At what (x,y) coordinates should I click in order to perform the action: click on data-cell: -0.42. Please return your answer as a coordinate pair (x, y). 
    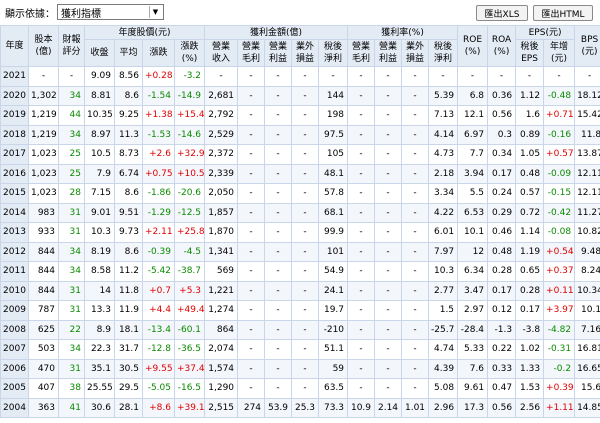
    Looking at the image, I should click on (559, 212).